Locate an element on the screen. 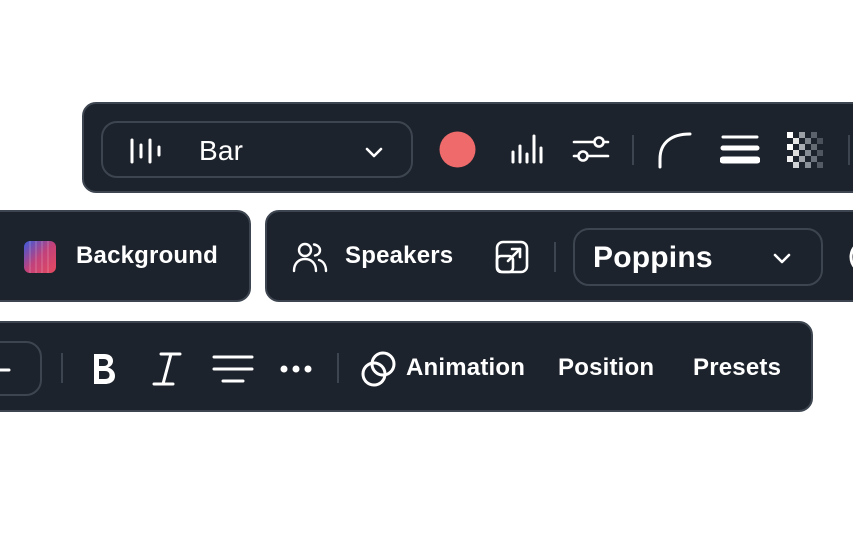 The width and height of the screenshot is (853, 548). minus-icon is located at coordinates (6, 370).